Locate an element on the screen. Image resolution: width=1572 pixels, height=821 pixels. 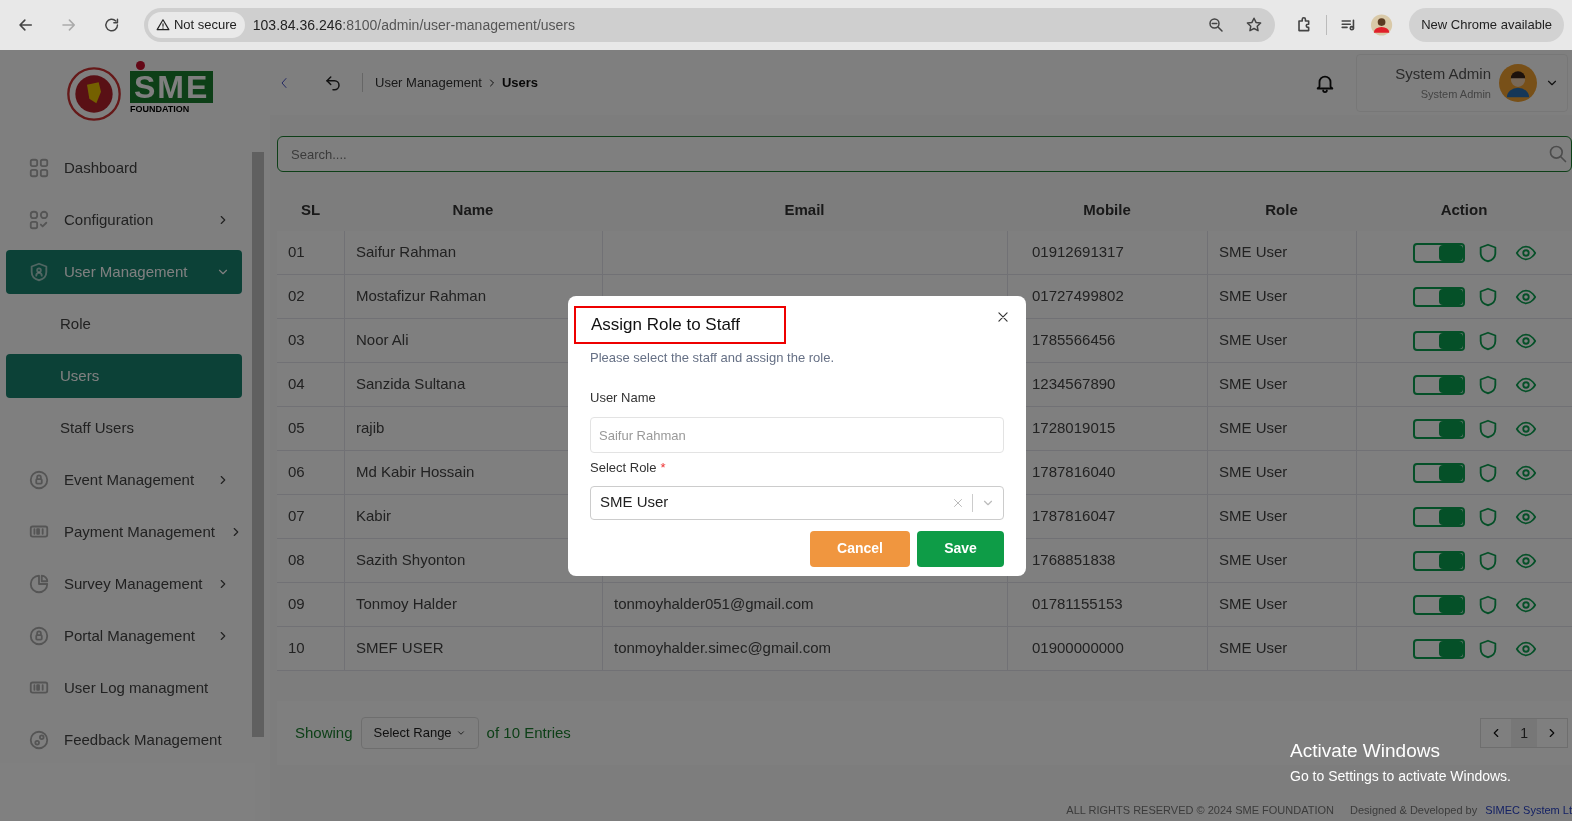
sidebar-subitem: Staff Users is located at coordinates (124, 428).